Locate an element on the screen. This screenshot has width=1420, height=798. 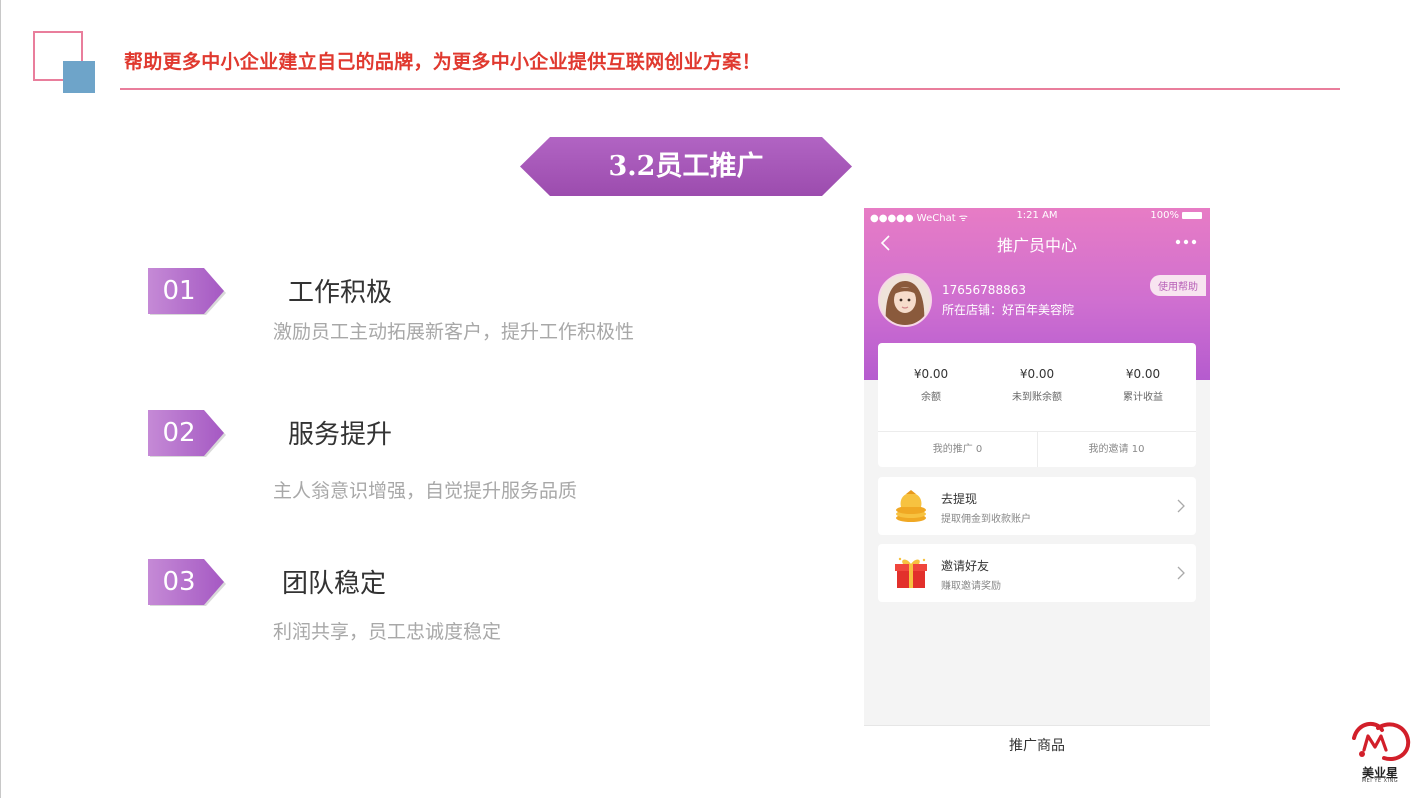
badge-number: 01 is located at coordinates (179, 291).